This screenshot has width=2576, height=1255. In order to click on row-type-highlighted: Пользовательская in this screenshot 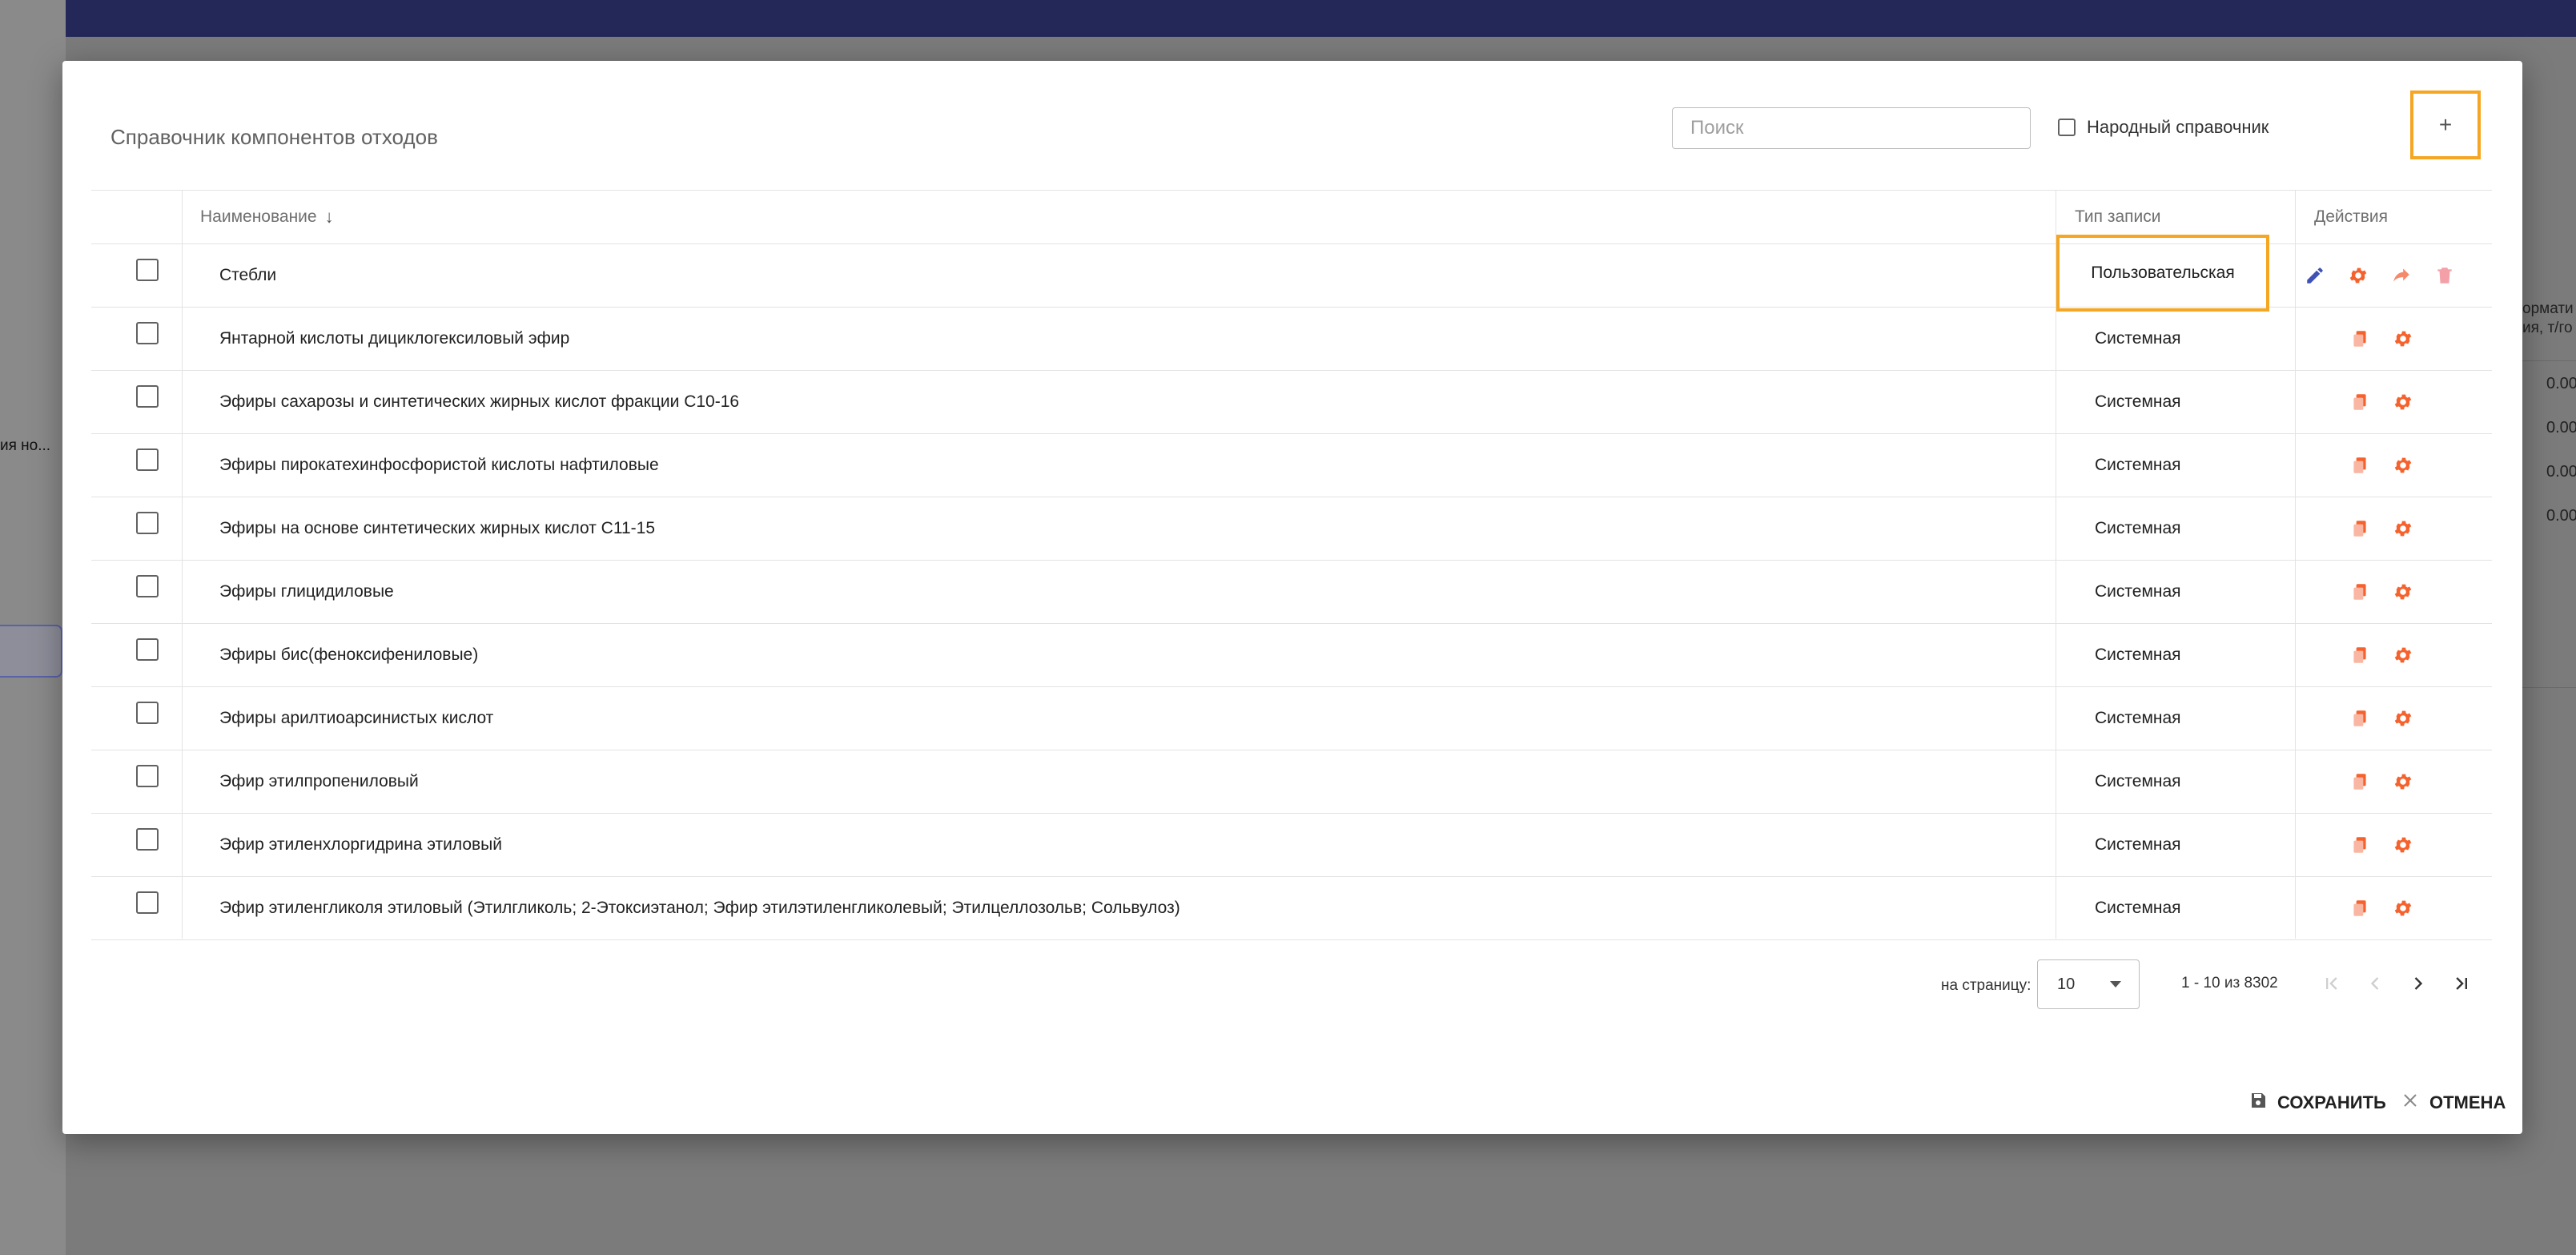, I will do `click(2162, 273)`.